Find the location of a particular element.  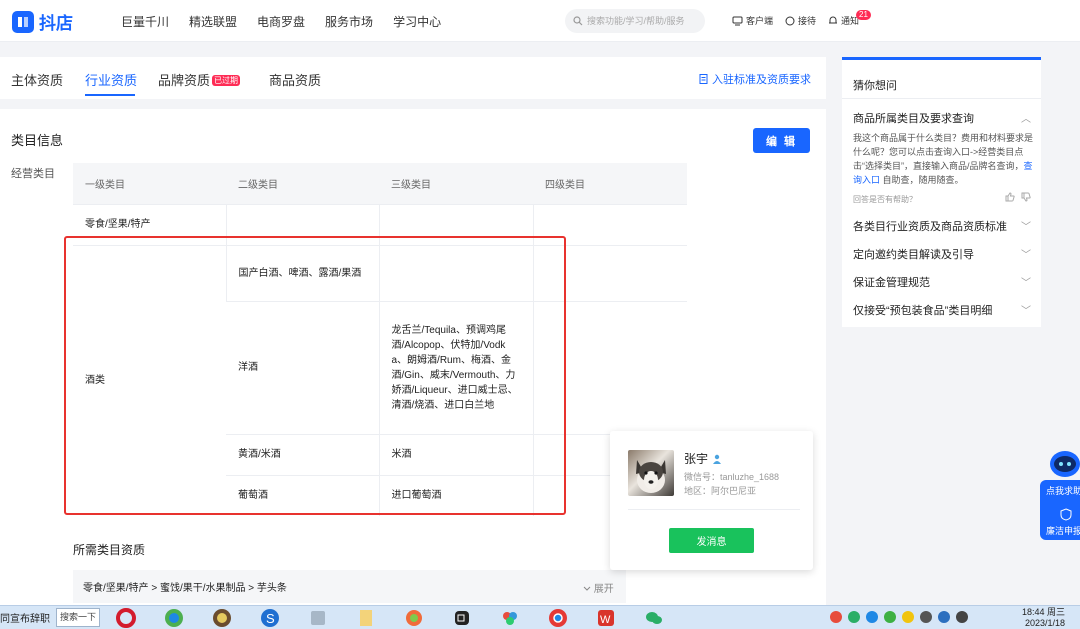

search-box is located at coordinates (635, 21).